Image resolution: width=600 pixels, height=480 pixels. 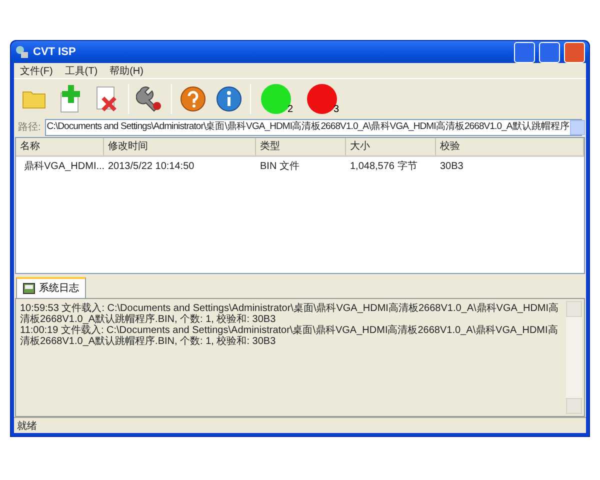 I want to click on column-header: 校验, so click(x=510, y=147).